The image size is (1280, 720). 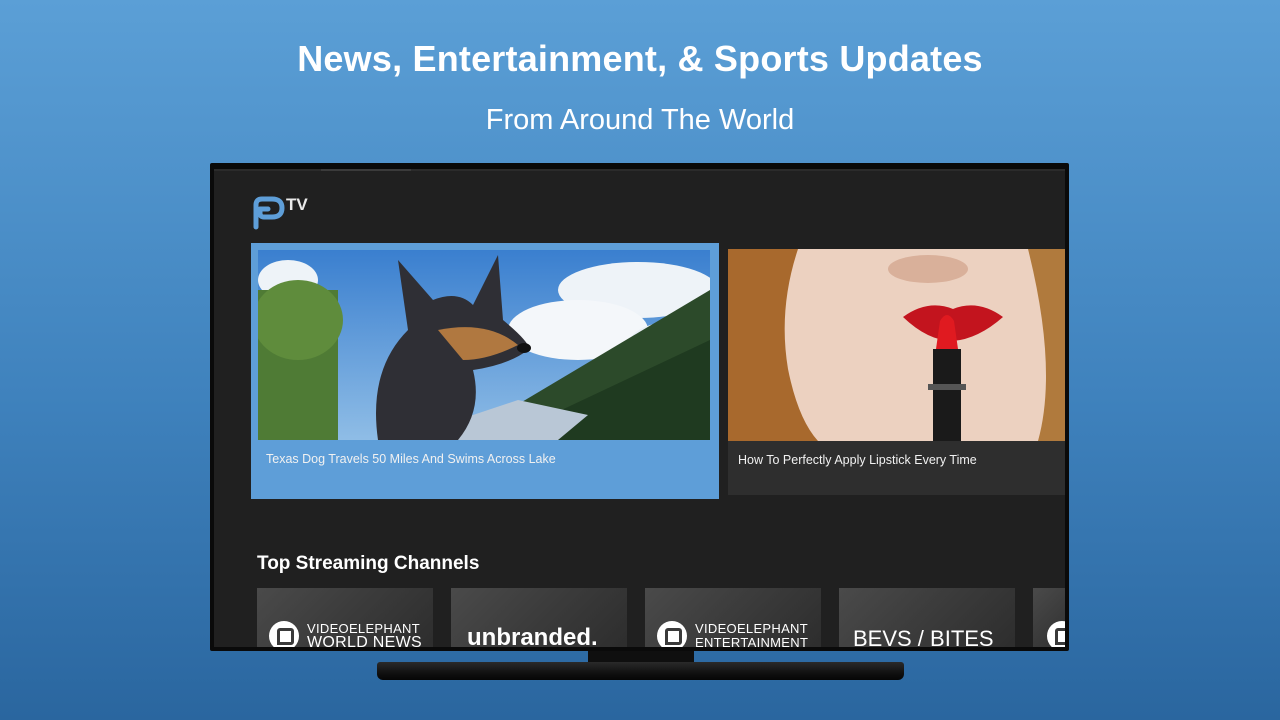 I want to click on section-title-channels: Top Streaming Channels, so click(x=368, y=563).